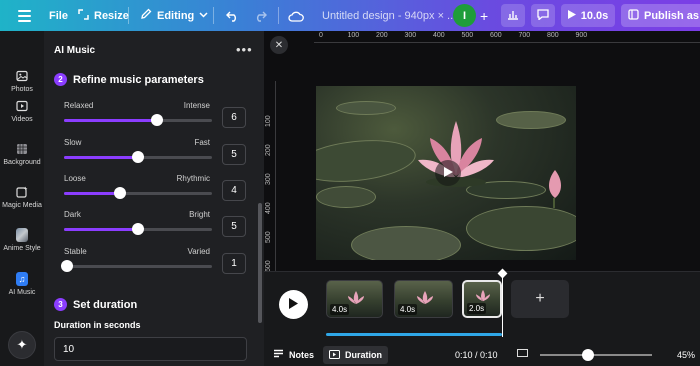  I want to click on rail-item-photos: Photos, so click(22, 81).